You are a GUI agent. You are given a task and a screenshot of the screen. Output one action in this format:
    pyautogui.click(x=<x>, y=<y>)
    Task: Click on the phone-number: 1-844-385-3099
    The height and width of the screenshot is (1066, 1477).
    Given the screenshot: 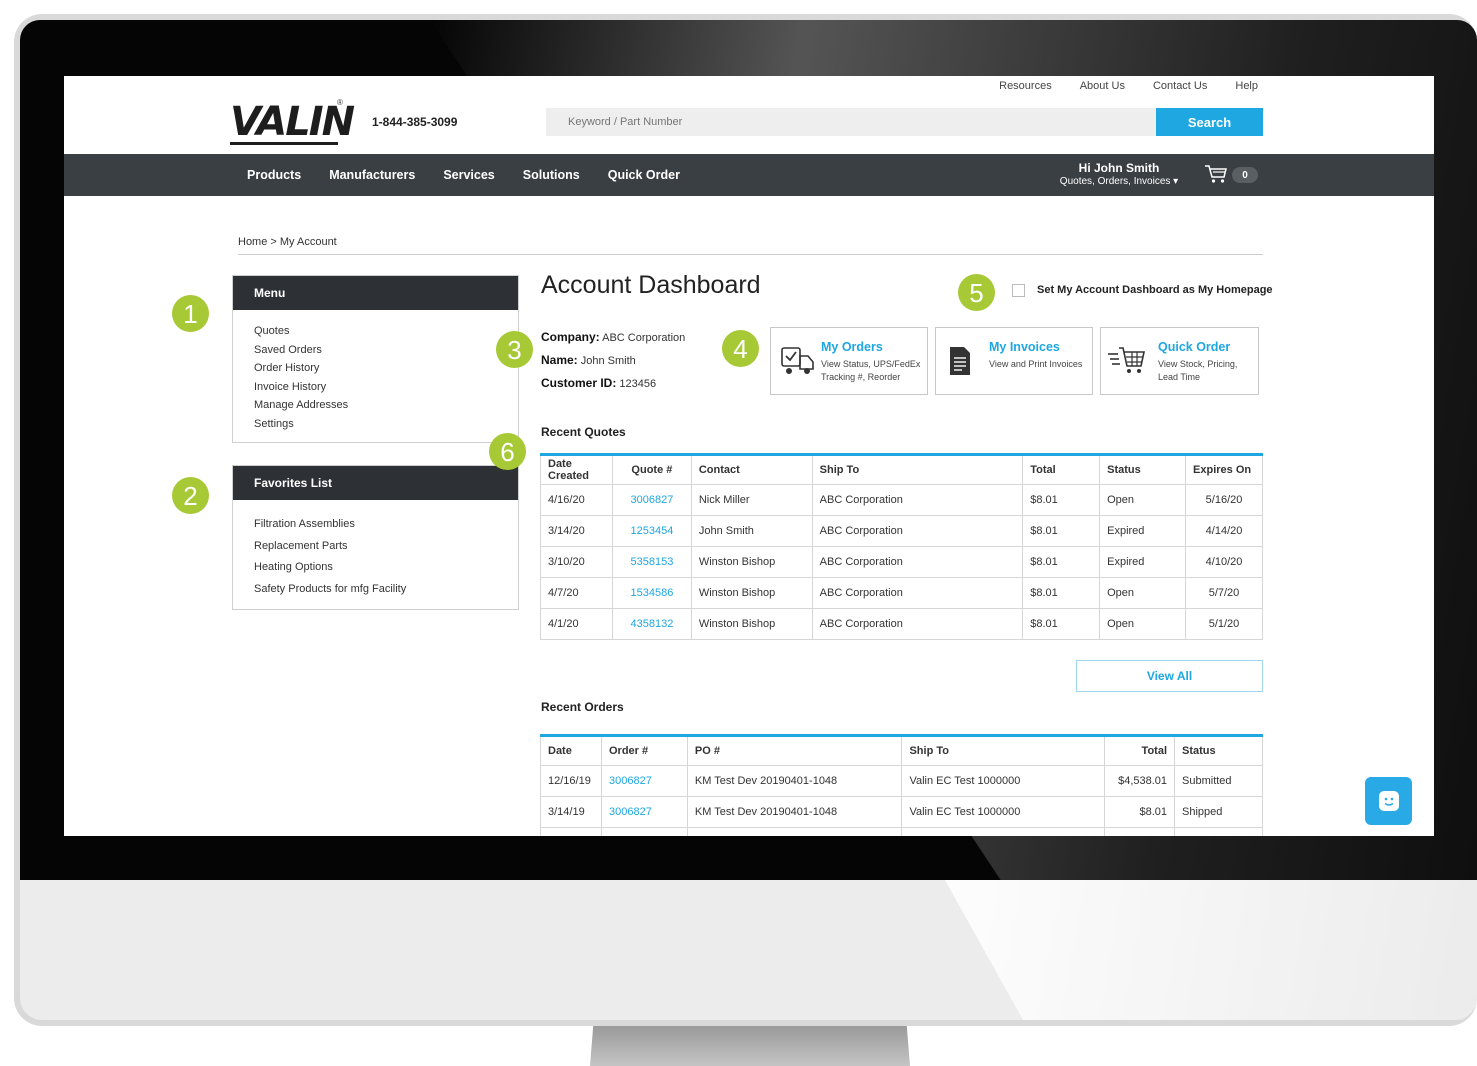 What is the action you would take?
    pyautogui.click(x=415, y=122)
    